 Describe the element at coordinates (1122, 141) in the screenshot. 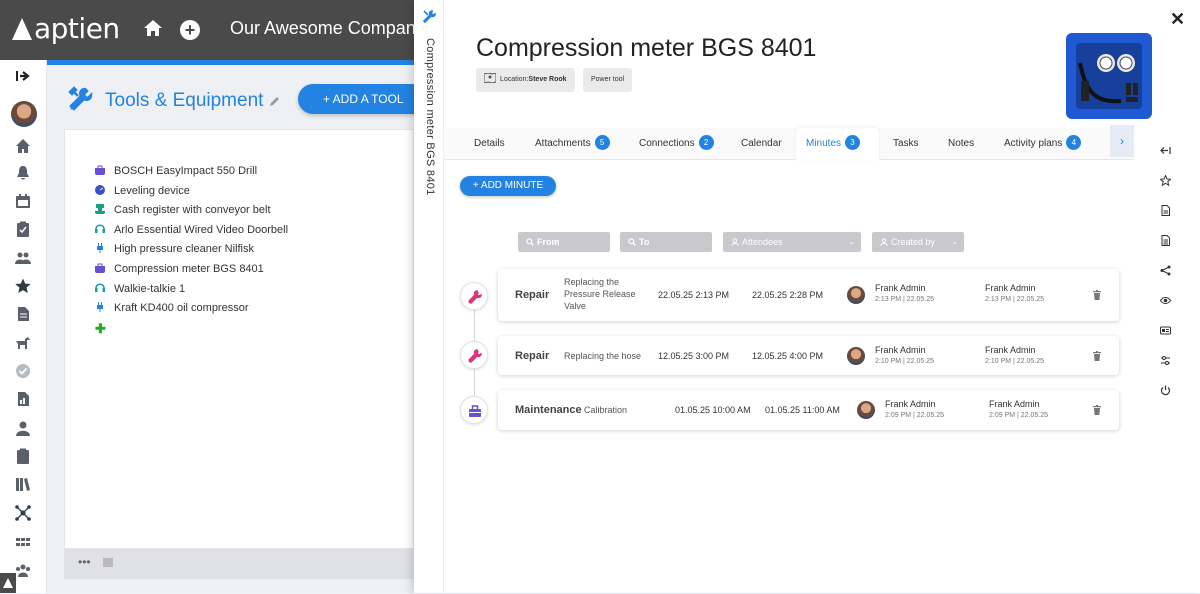

I see `tabs-scroll-right-icon: ›` at that location.